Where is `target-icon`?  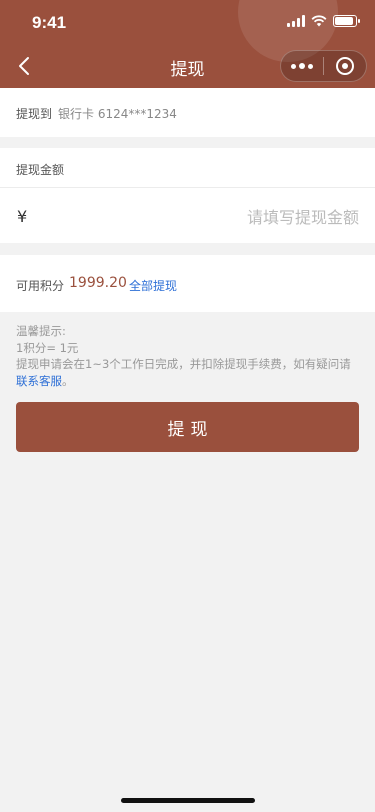 target-icon is located at coordinates (345, 66).